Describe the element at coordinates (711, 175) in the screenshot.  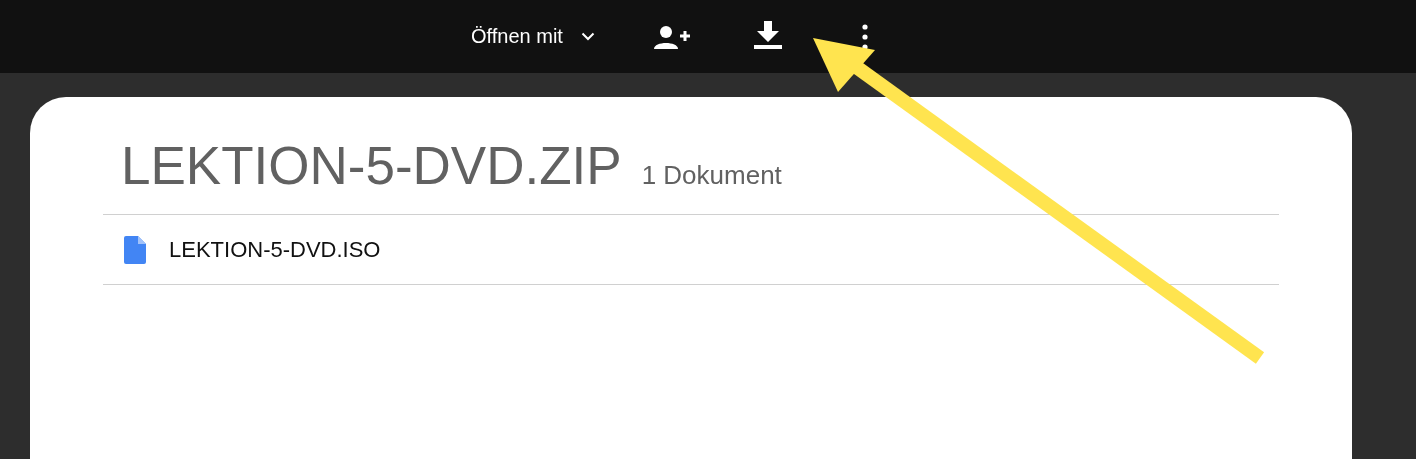
I see `document-count: 1 Dokument` at that location.